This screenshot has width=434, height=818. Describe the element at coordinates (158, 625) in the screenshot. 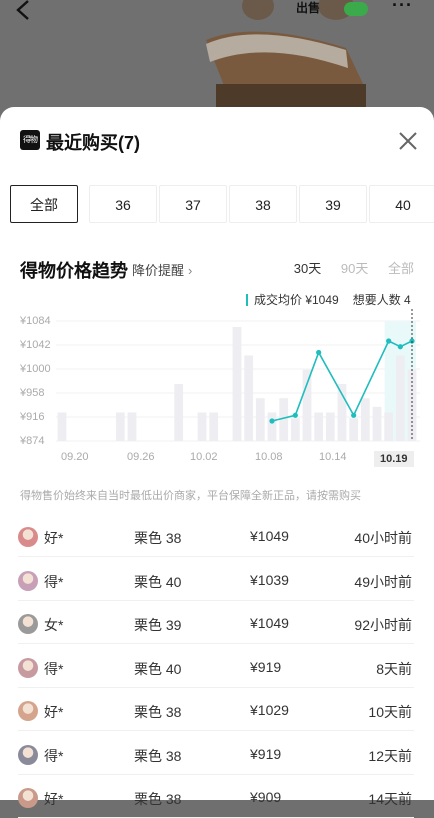

I see `purchase-spec: 栗色 39` at that location.